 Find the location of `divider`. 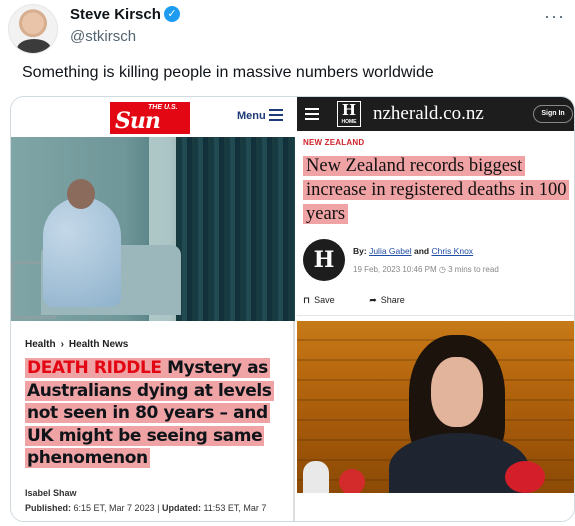

divider is located at coordinates (435, 315).